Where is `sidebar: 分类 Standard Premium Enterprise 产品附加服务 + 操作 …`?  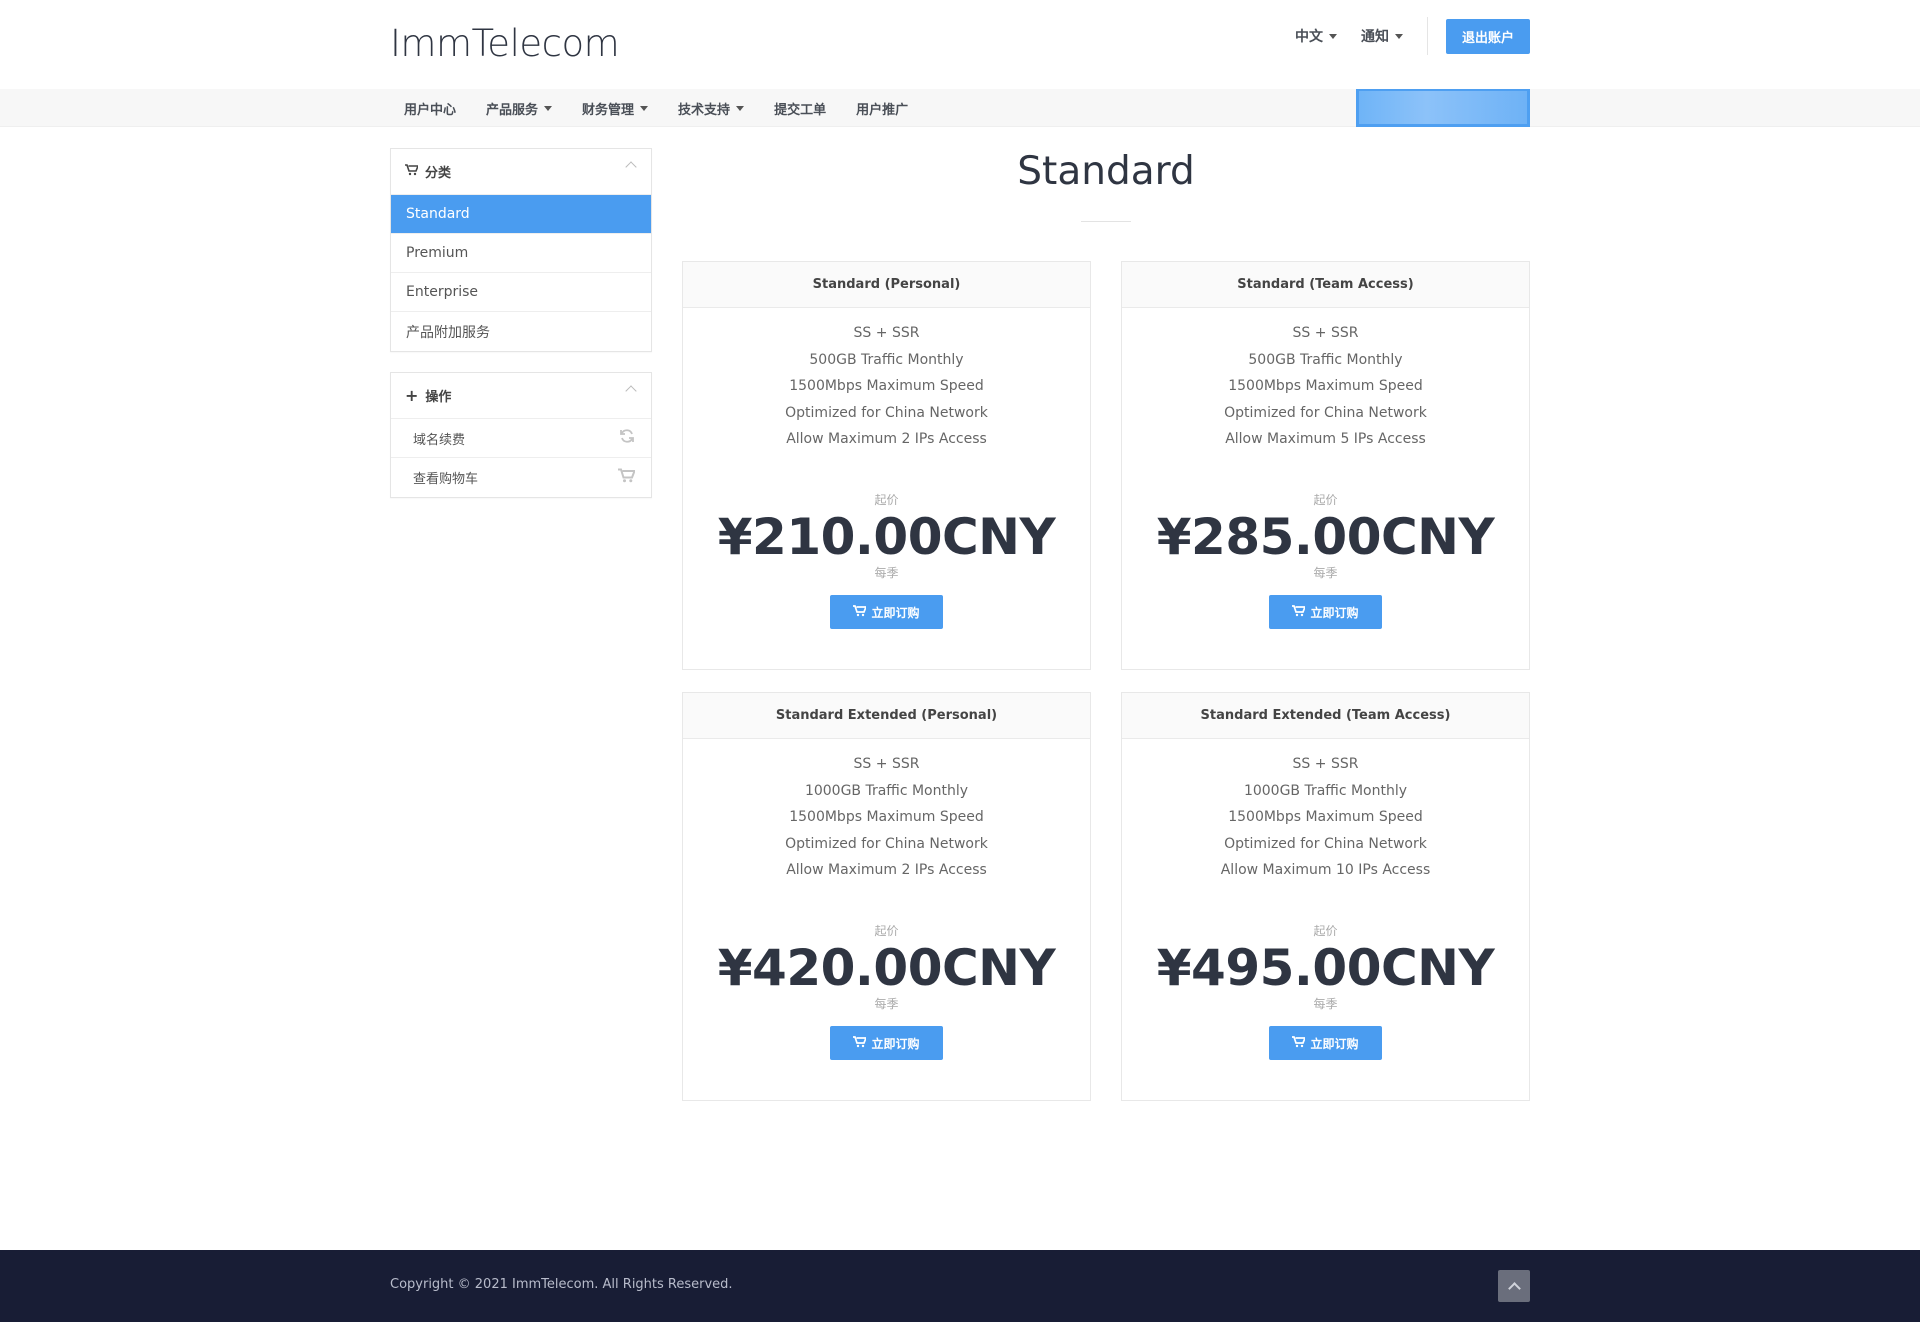 sidebar: 分类 Standard Premium Enterprise 产品附加服务 + 操作 … is located at coordinates (521, 333).